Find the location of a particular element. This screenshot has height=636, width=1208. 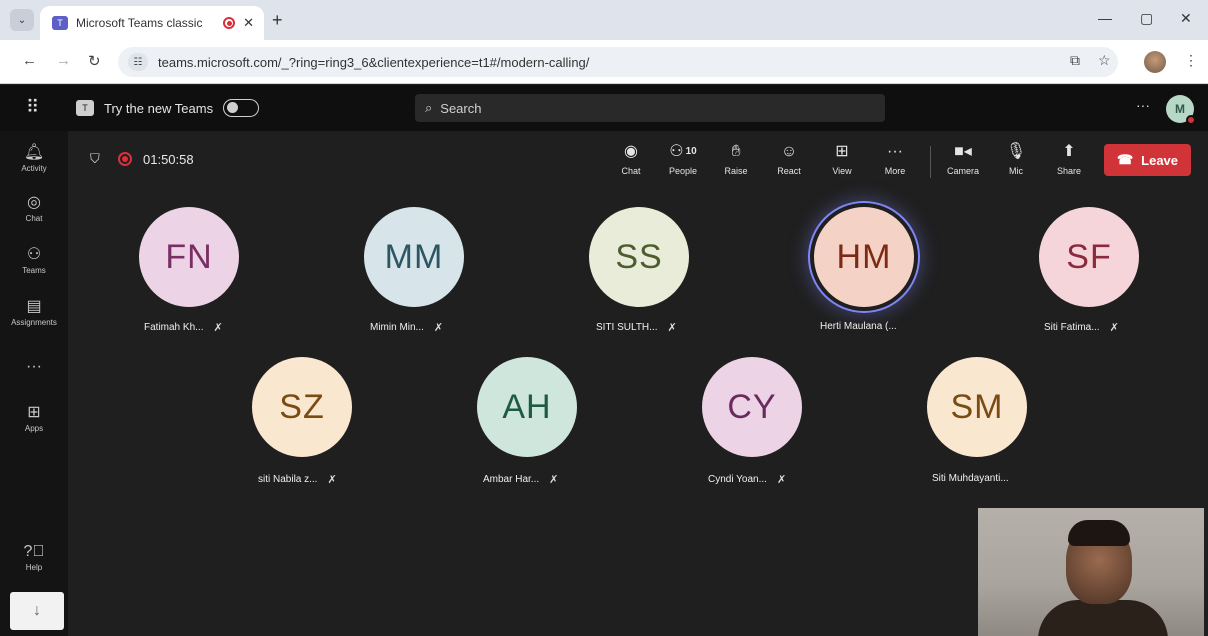

mic-button: 🎙︎ Mic is located at coordinates (1016, 159).